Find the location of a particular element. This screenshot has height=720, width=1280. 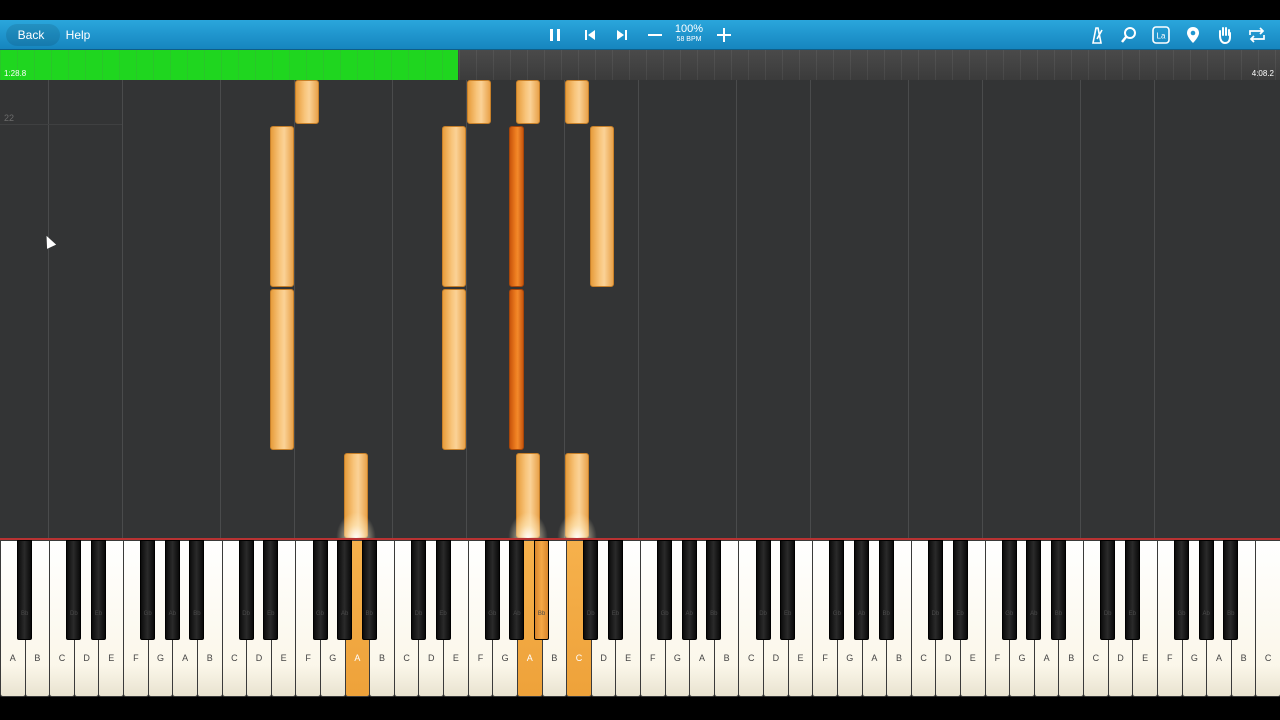

label-icon-text: La is located at coordinates (1161, 36).